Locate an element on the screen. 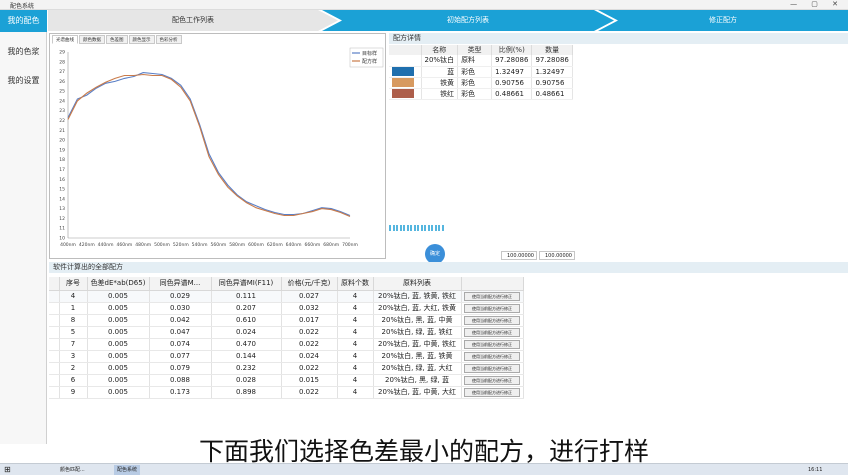 This screenshot has width=848, height=475. formula-qty: 0.90756 is located at coordinates (552, 83).